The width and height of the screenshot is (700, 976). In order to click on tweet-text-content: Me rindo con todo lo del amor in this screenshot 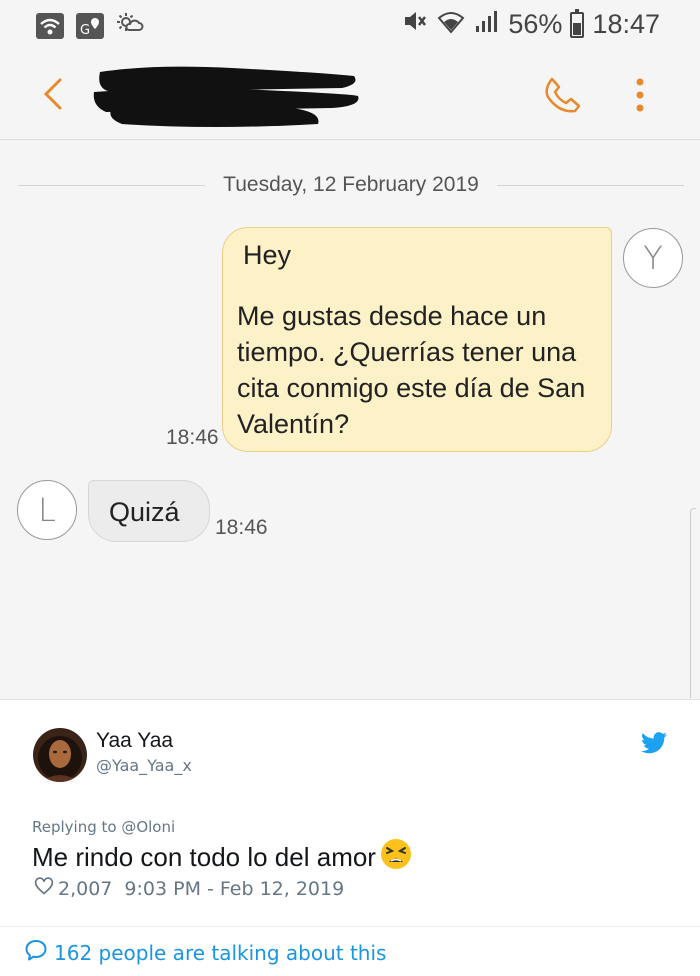, I will do `click(204, 857)`.